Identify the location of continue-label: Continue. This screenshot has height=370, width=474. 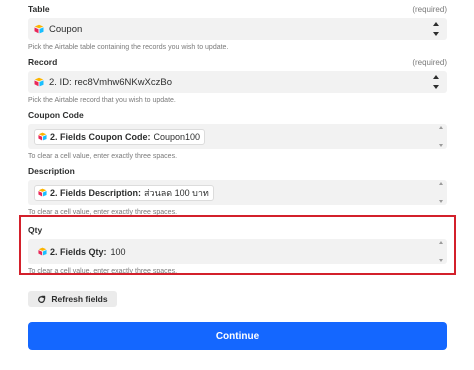
(237, 336).